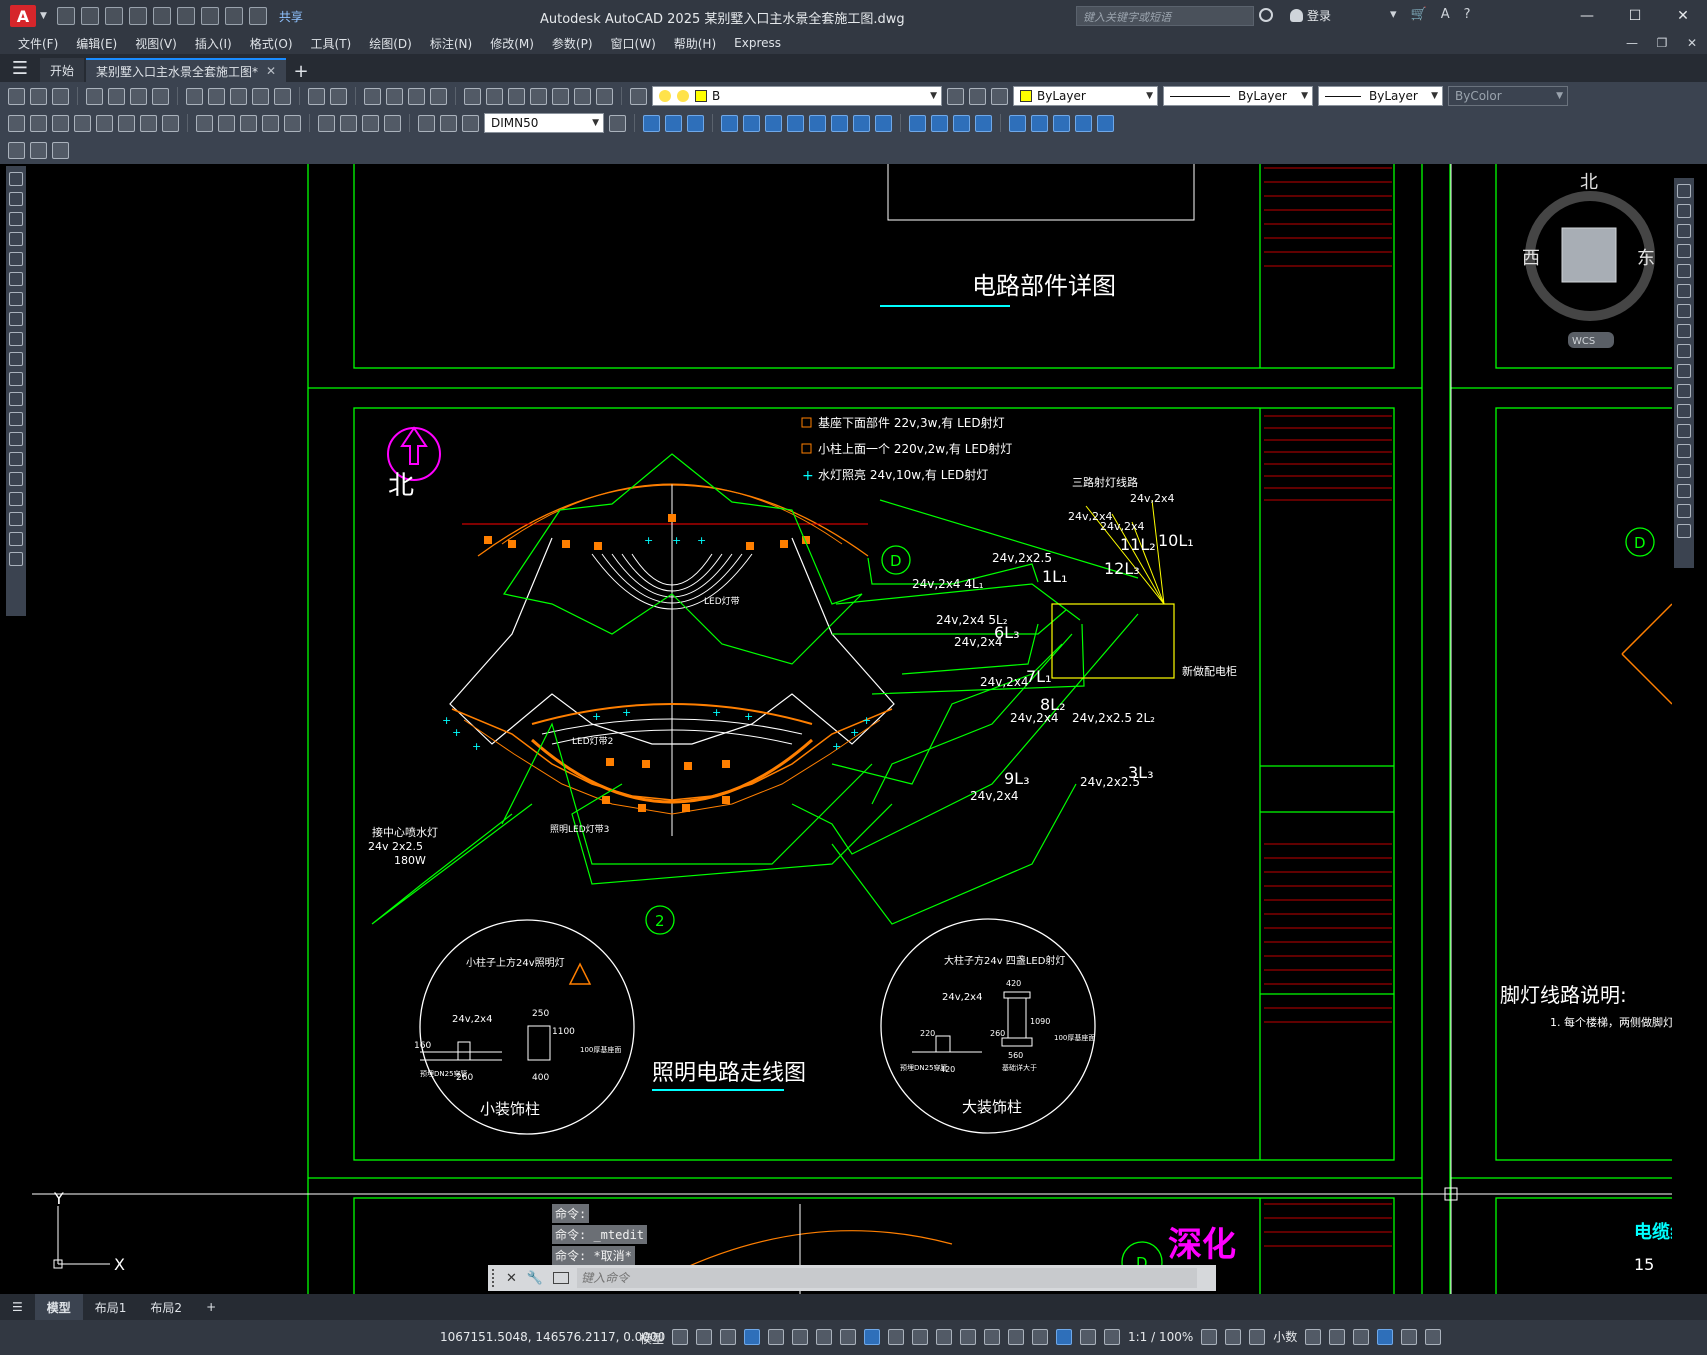 This screenshot has height=1355, width=1707. What do you see at coordinates (451, 43) in the screenshot?
I see `menu-dimension: 标注(N)` at bounding box center [451, 43].